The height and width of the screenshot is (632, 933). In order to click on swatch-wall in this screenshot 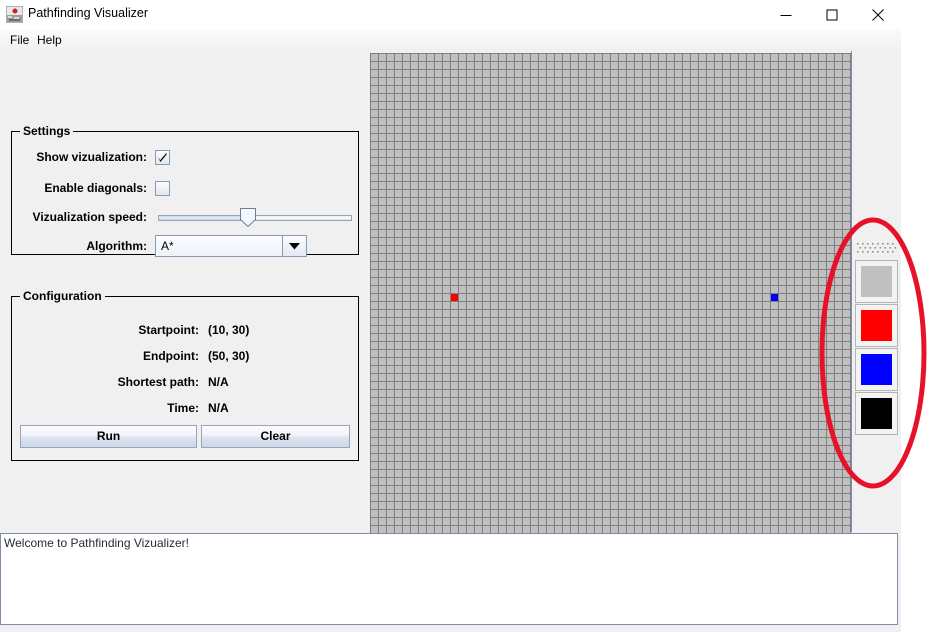, I will do `click(876, 413)`.